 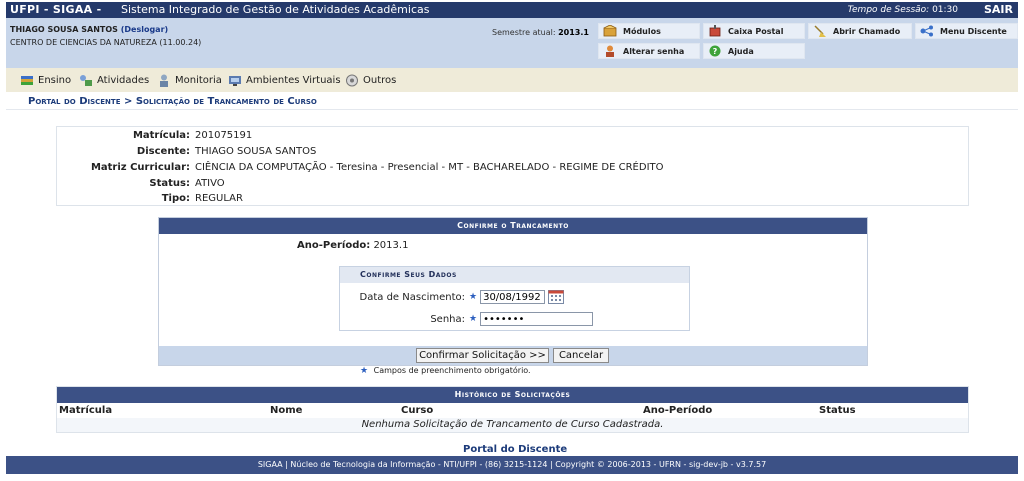 I want to click on confirm-action-bar: Confirmar Solicitação >> Cancelar, so click(x=513, y=355).